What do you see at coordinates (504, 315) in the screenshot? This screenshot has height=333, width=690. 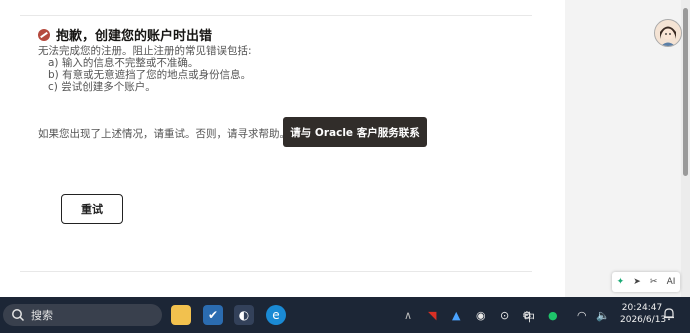 I see `tray-icon: ⊙` at bounding box center [504, 315].